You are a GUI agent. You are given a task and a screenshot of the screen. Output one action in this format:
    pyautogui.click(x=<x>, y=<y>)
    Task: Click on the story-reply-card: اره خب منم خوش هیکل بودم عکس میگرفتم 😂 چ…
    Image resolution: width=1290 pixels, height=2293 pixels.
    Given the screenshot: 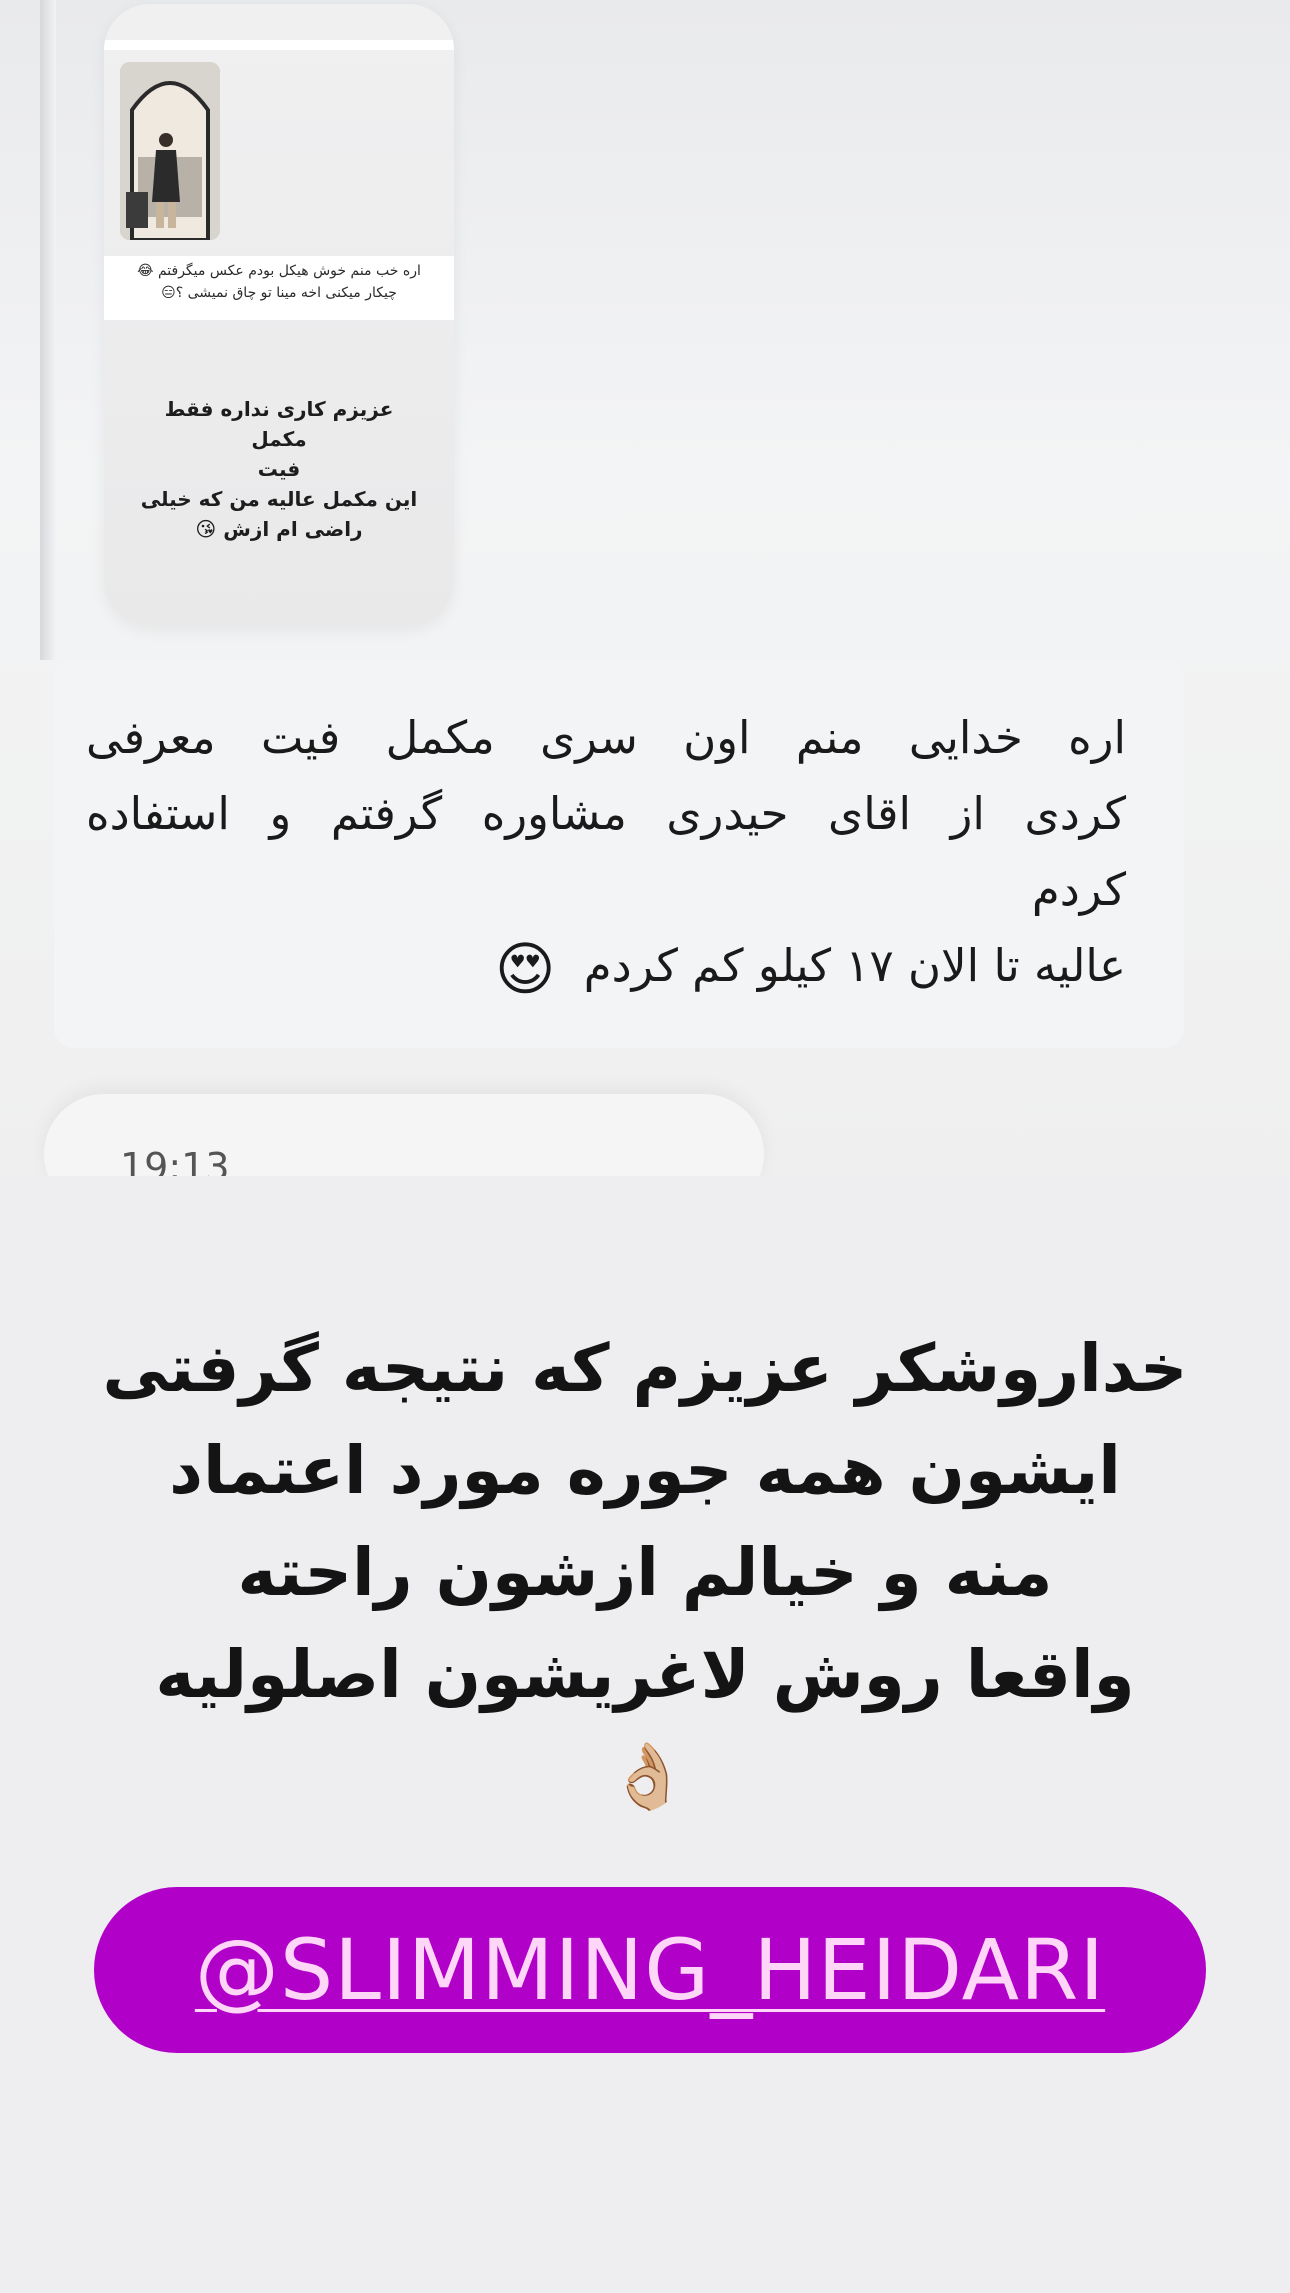 What is the action you would take?
    pyautogui.click(x=279, y=315)
    